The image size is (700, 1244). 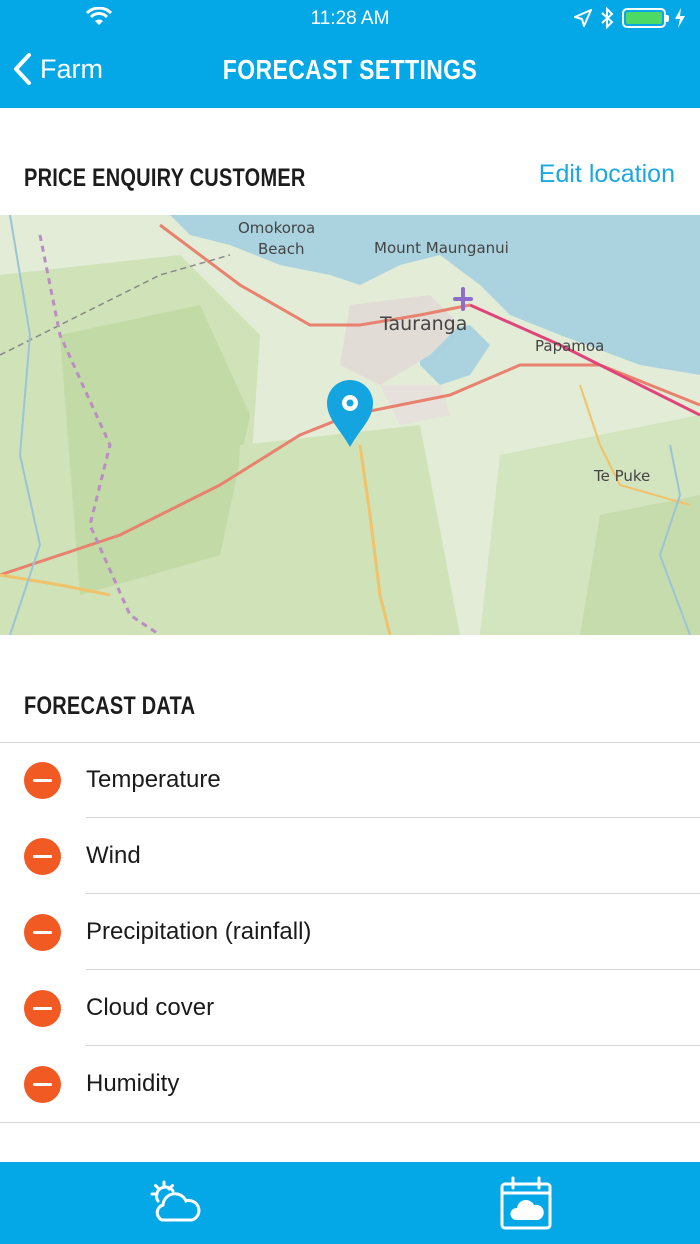 I want to click on map-label-beach: Beach, so click(x=281, y=249).